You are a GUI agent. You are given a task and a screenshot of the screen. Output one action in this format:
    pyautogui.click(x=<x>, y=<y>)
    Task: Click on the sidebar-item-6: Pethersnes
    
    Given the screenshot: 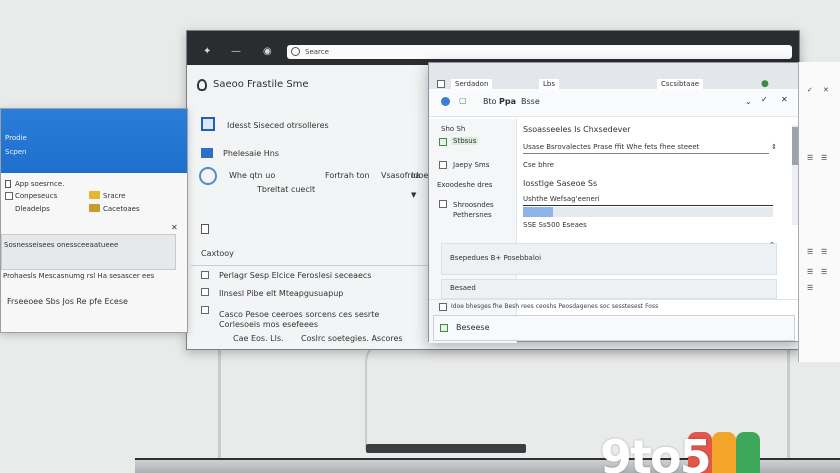 What is the action you would take?
    pyautogui.click(x=472, y=215)
    